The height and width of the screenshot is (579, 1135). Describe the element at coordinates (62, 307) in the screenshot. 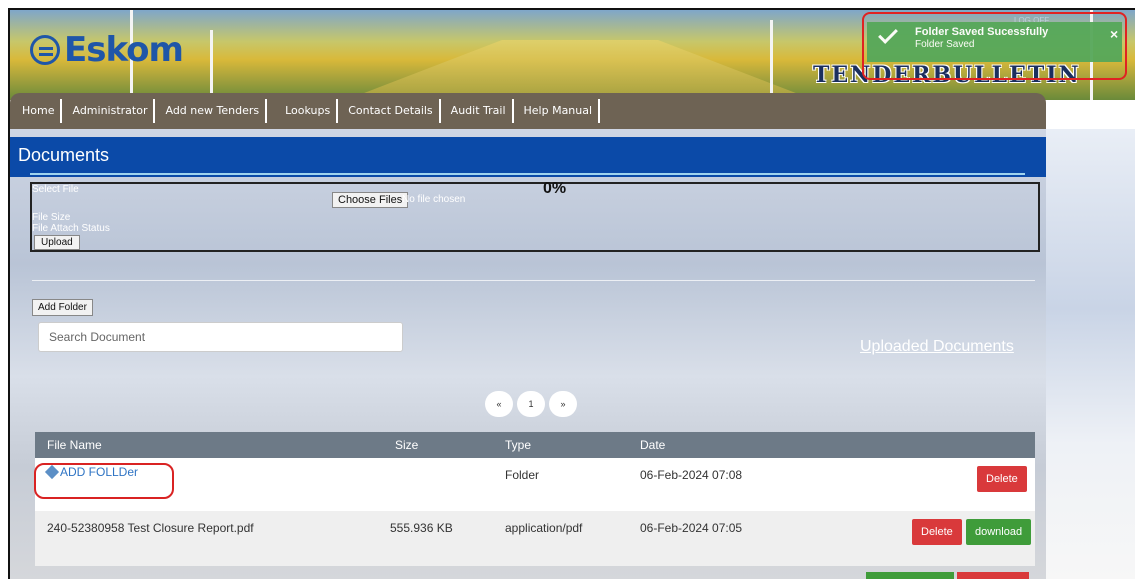

I see `add-folder-button: Add Folder` at that location.